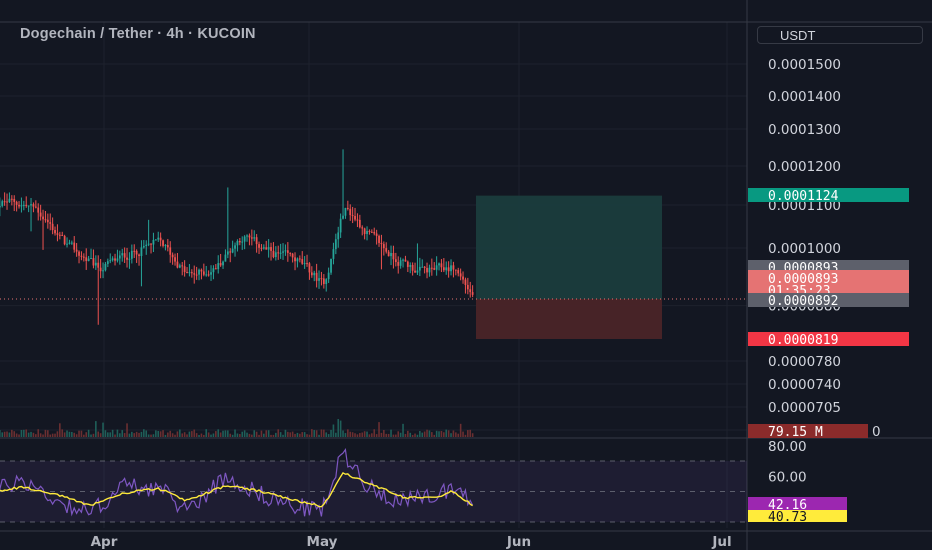  Describe the element at coordinates (721, 542) in the screenshot. I see `time-tick-label: Jul` at that location.